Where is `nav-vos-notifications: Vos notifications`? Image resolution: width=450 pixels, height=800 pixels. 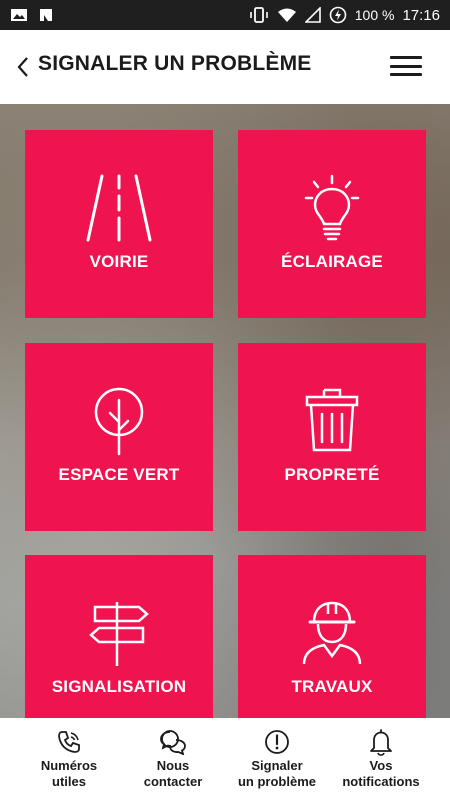
nav-vos-notifications: Vos notifications is located at coordinates (381, 759).